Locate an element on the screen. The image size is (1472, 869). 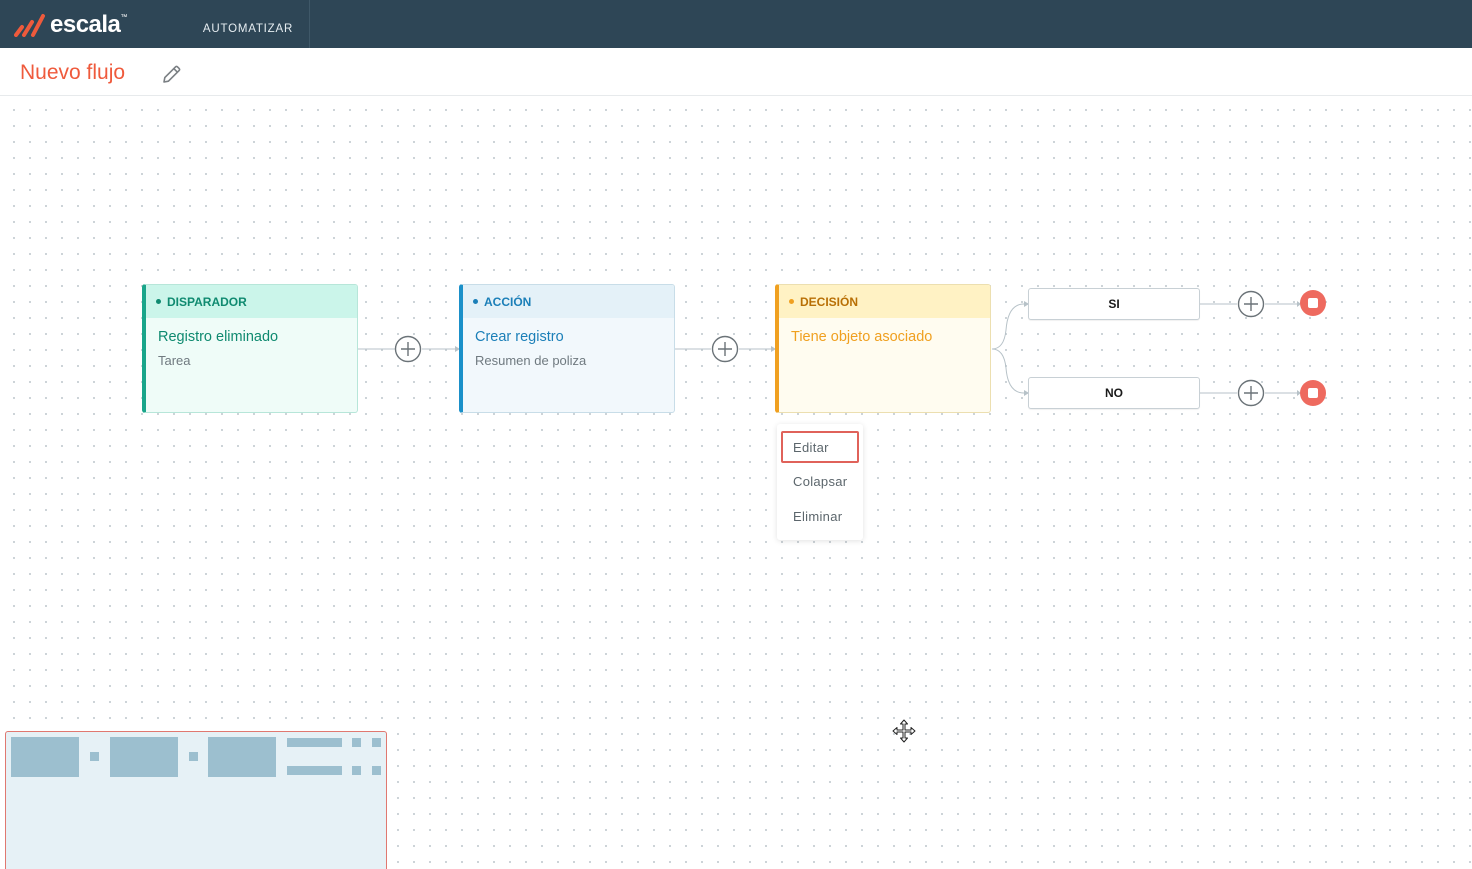
brand-trademark: ™ is located at coordinates (124, 17).